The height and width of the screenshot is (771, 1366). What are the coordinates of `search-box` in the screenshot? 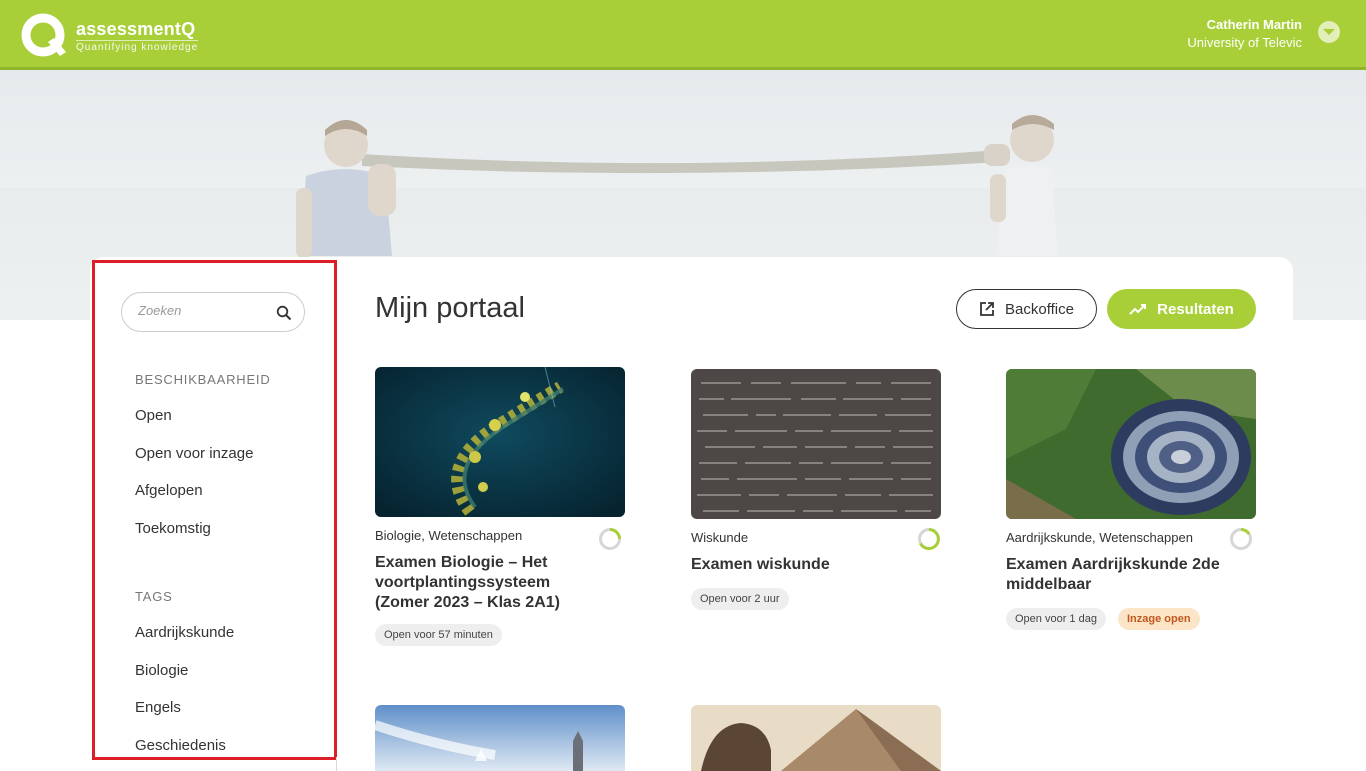 It's located at (213, 312).